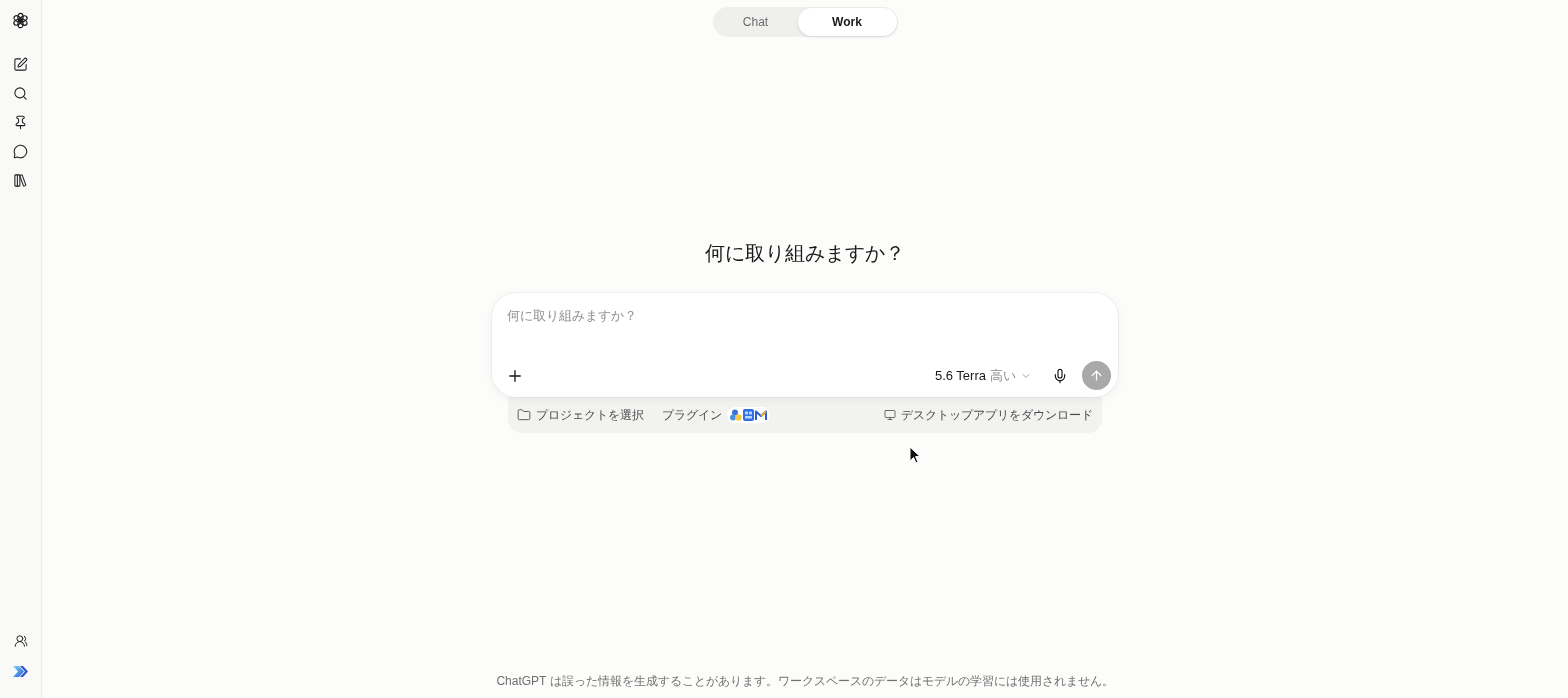  I want to click on pin-icon, so click(20, 122).